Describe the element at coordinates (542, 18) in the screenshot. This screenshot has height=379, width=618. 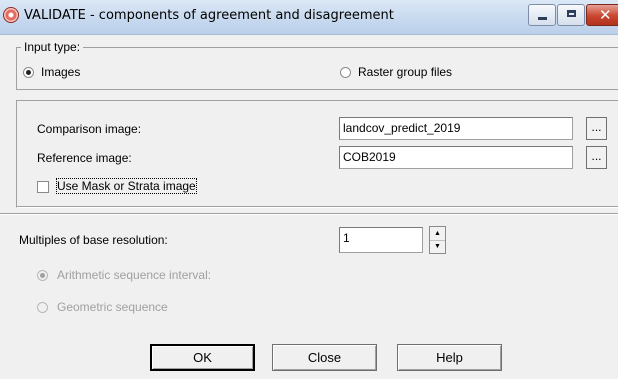
I see `minimize-icon` at that location.